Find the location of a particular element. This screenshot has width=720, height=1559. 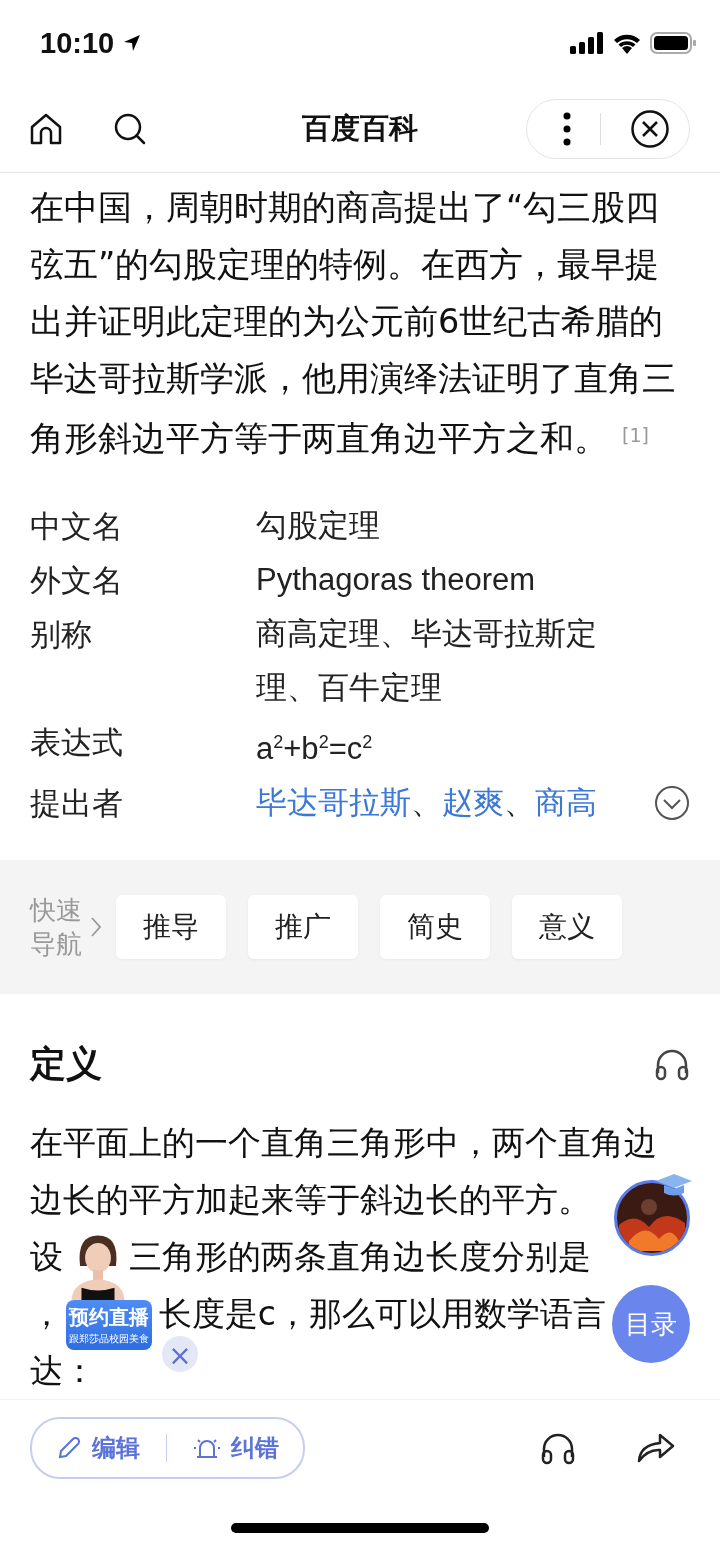

definition-text: 三角形的两条直角边长度分别是 is located at coordinates (360, 1257).